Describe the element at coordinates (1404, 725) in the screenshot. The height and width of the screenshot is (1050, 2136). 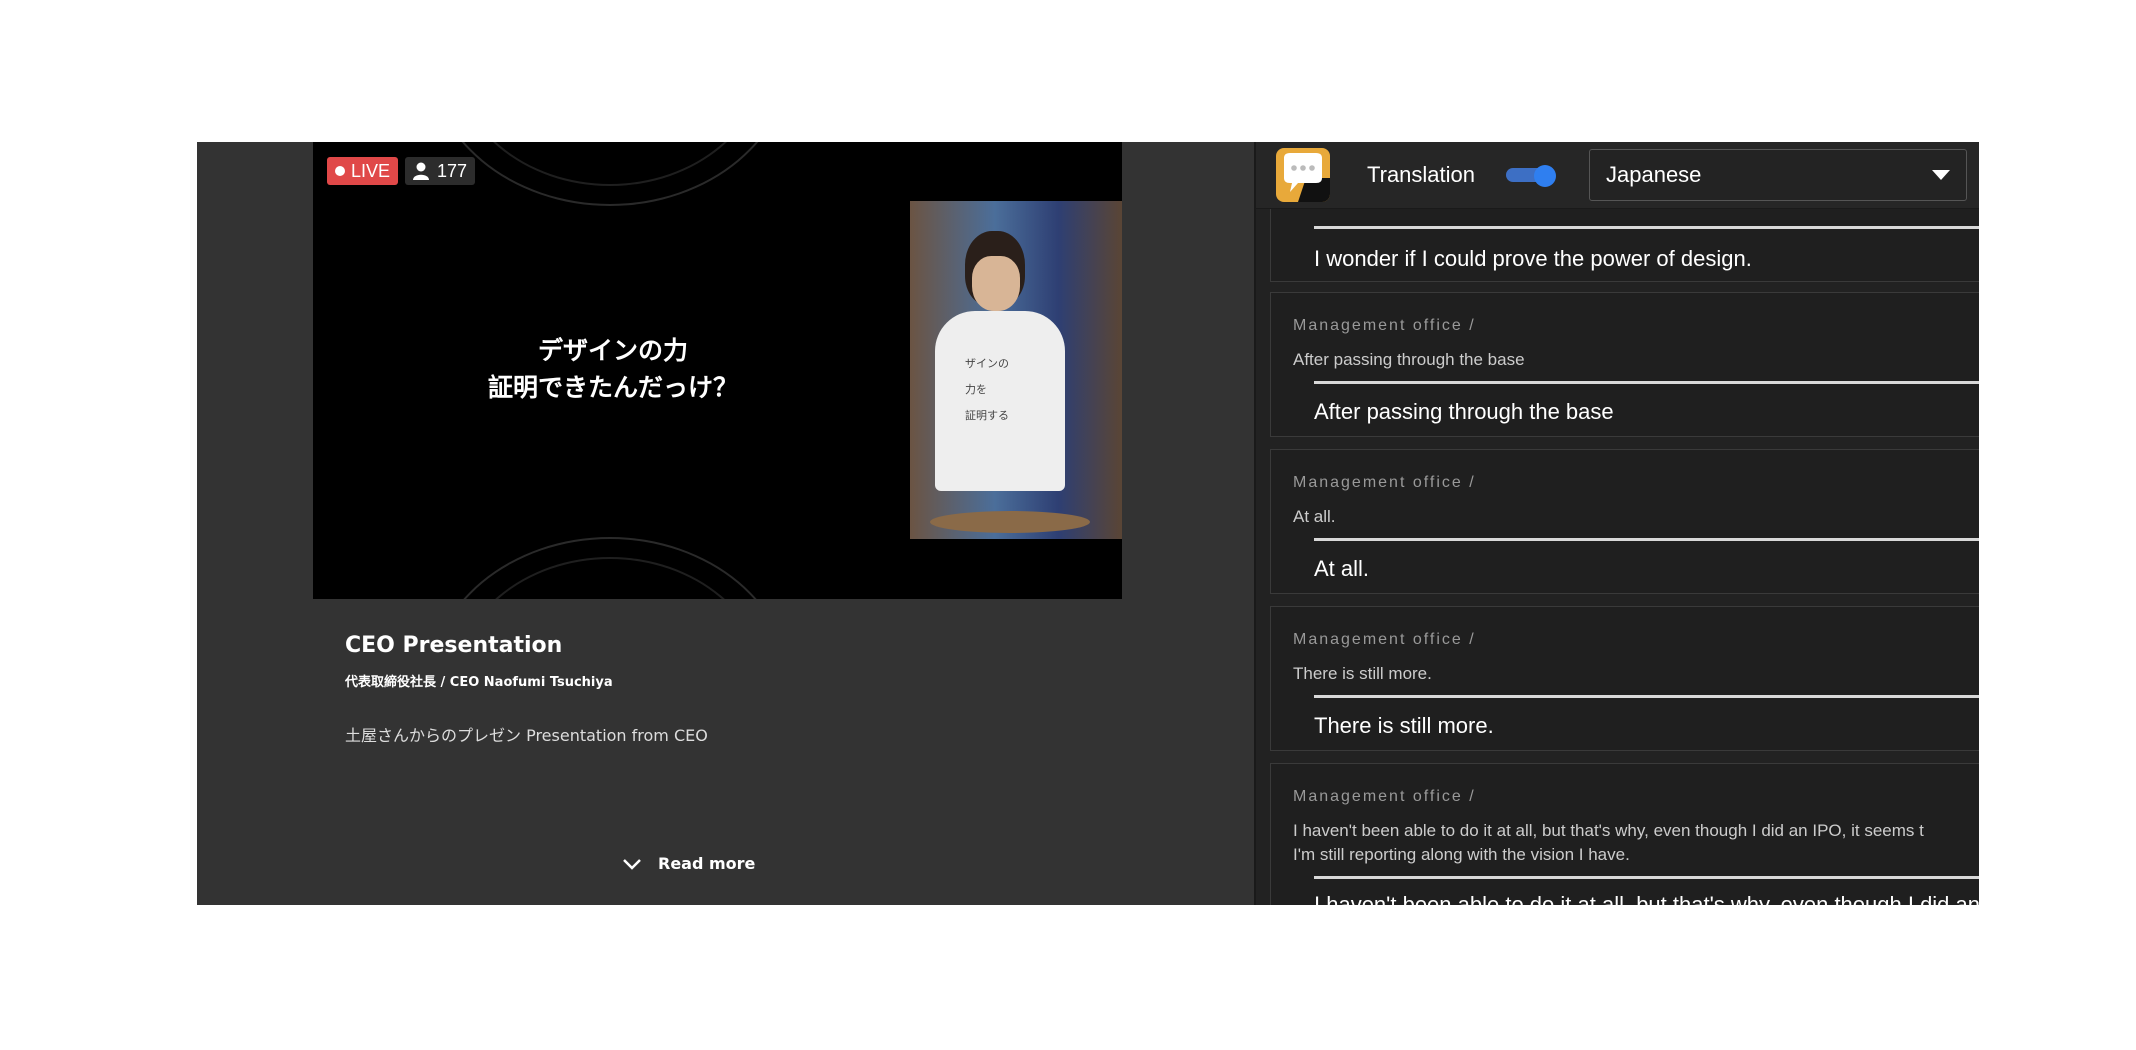
I see `entry-translated: There is still more.` at that location.